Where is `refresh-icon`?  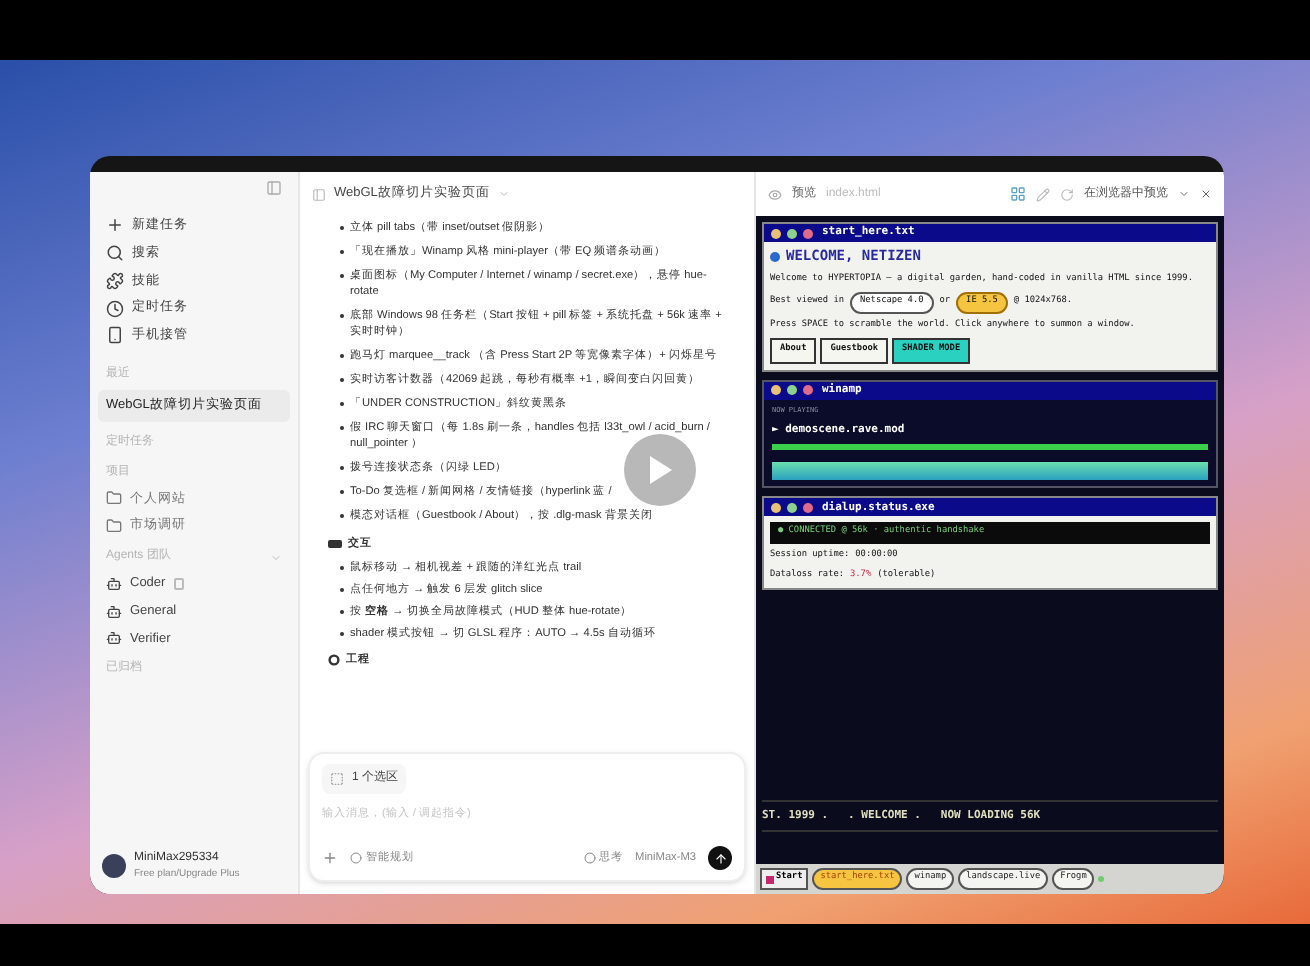 refresh-icon is located at coordinates (1067, 194).